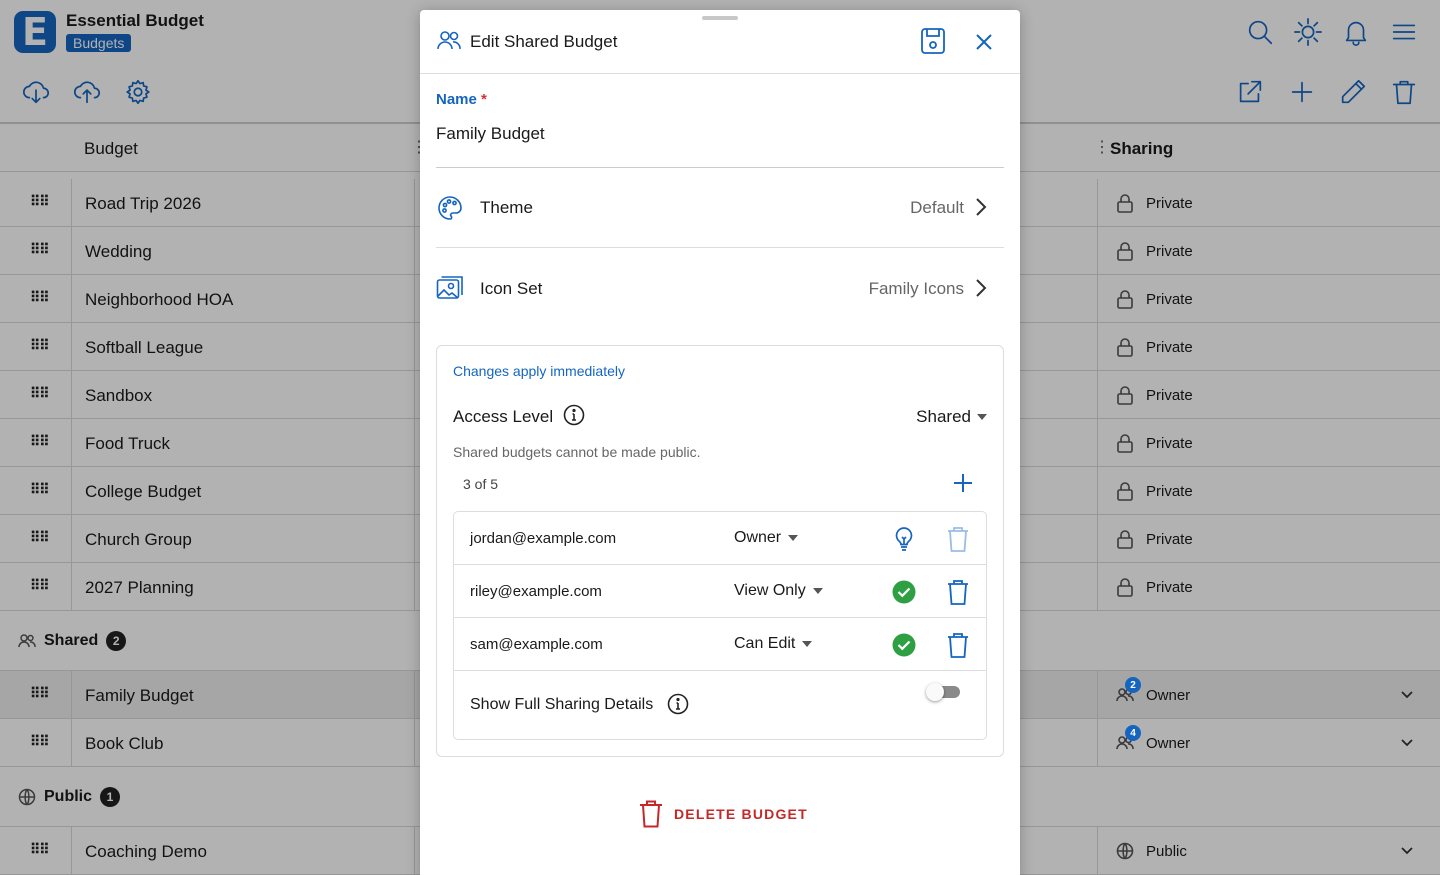 This screenshot has height=875, width=1440. What do you see at coordinates (536, 644) in the screenshot?
I see `member-email: sam@example.com` at bounding box center [536, 644].